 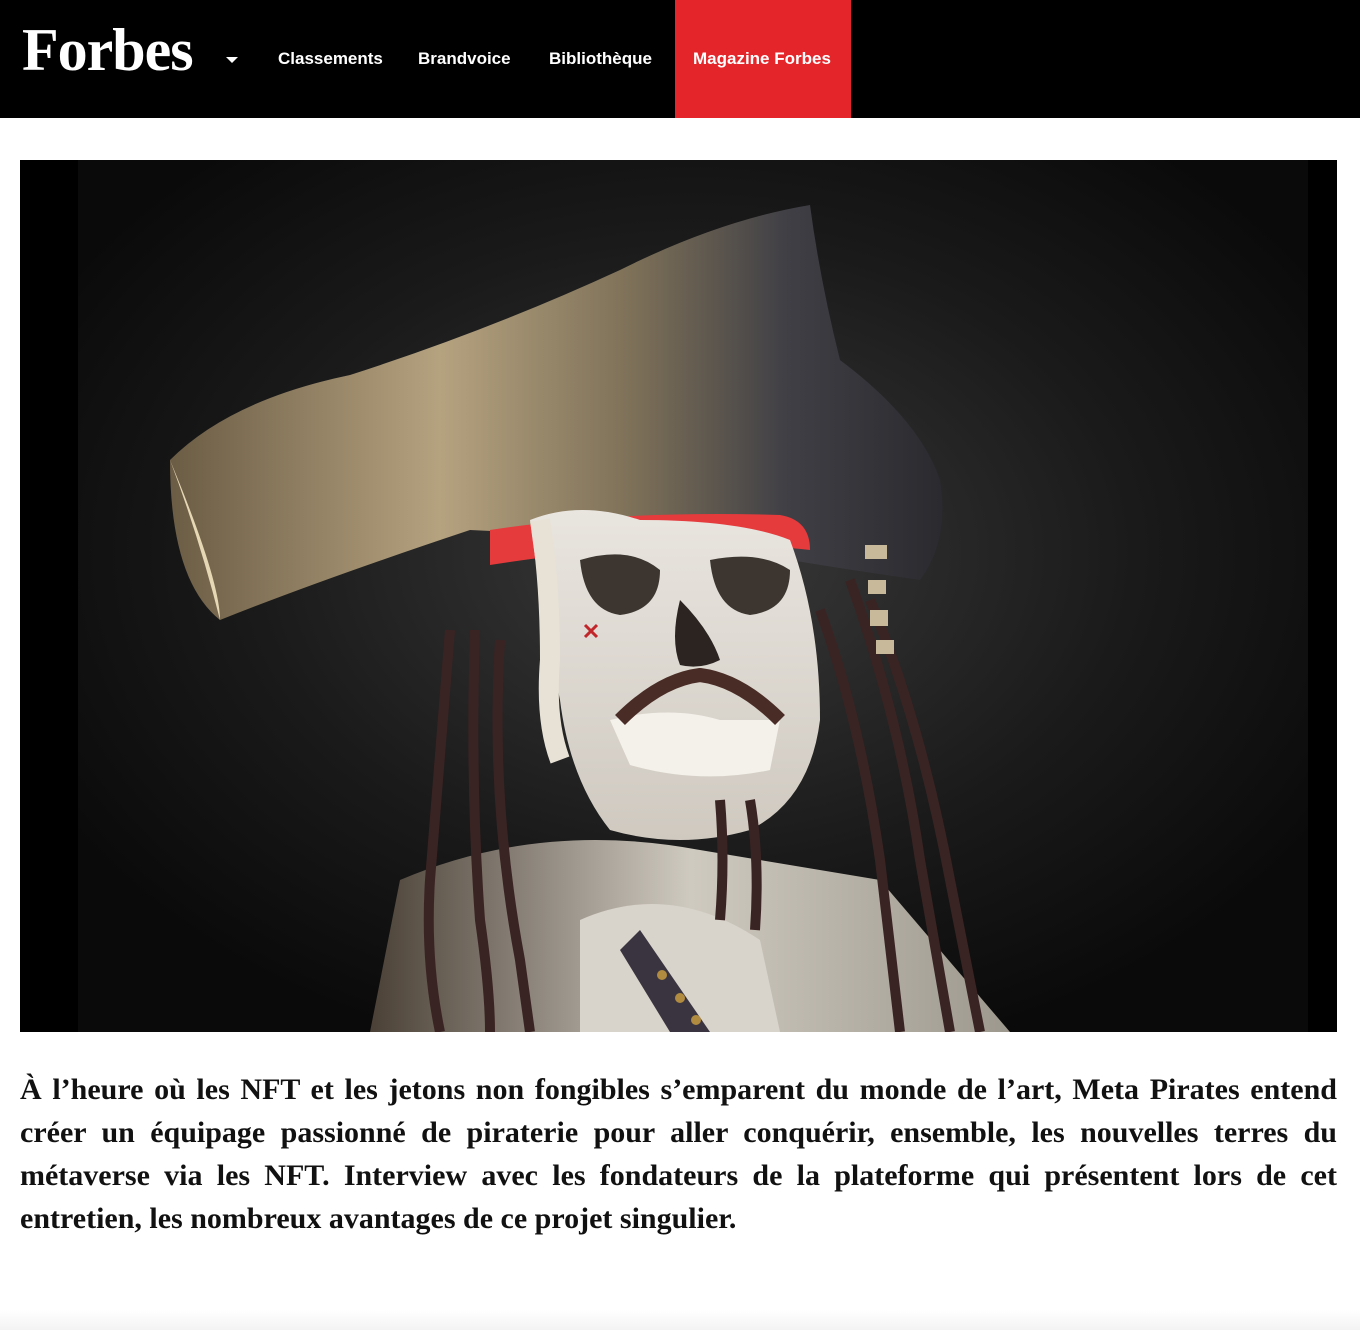 What do you see at coordinates (108, 50) in the screenshot?
I see `forbes-logo: Forbes` at bounding box center [108, 50].